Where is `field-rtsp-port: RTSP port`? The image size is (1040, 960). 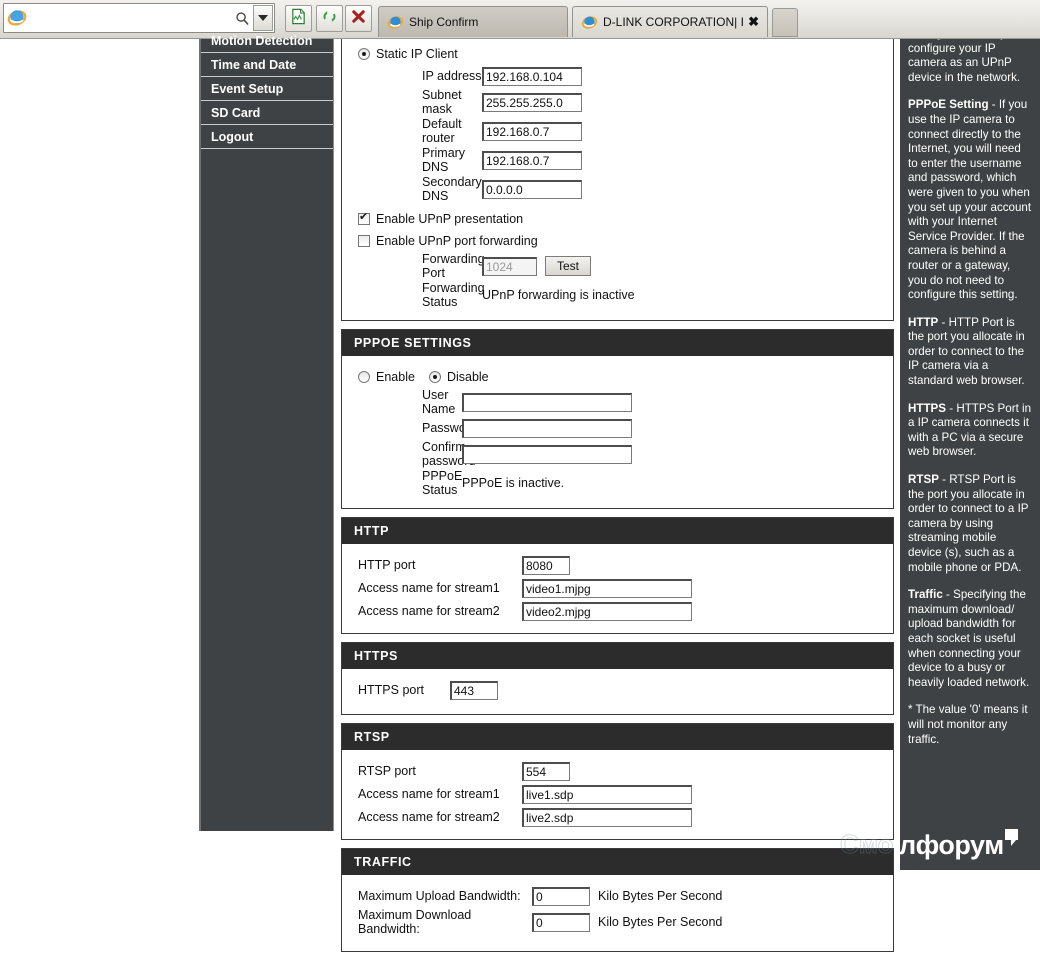
field-rtsp-port: RTSP port is located at coordinates (617, 771).